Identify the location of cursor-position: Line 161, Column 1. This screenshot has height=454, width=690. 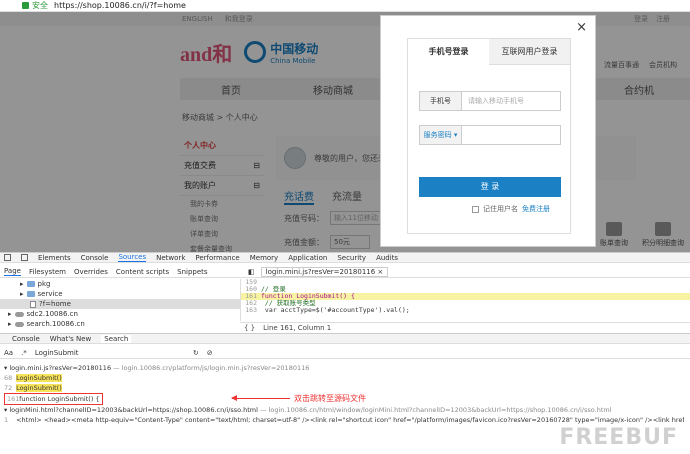
(297, 328).